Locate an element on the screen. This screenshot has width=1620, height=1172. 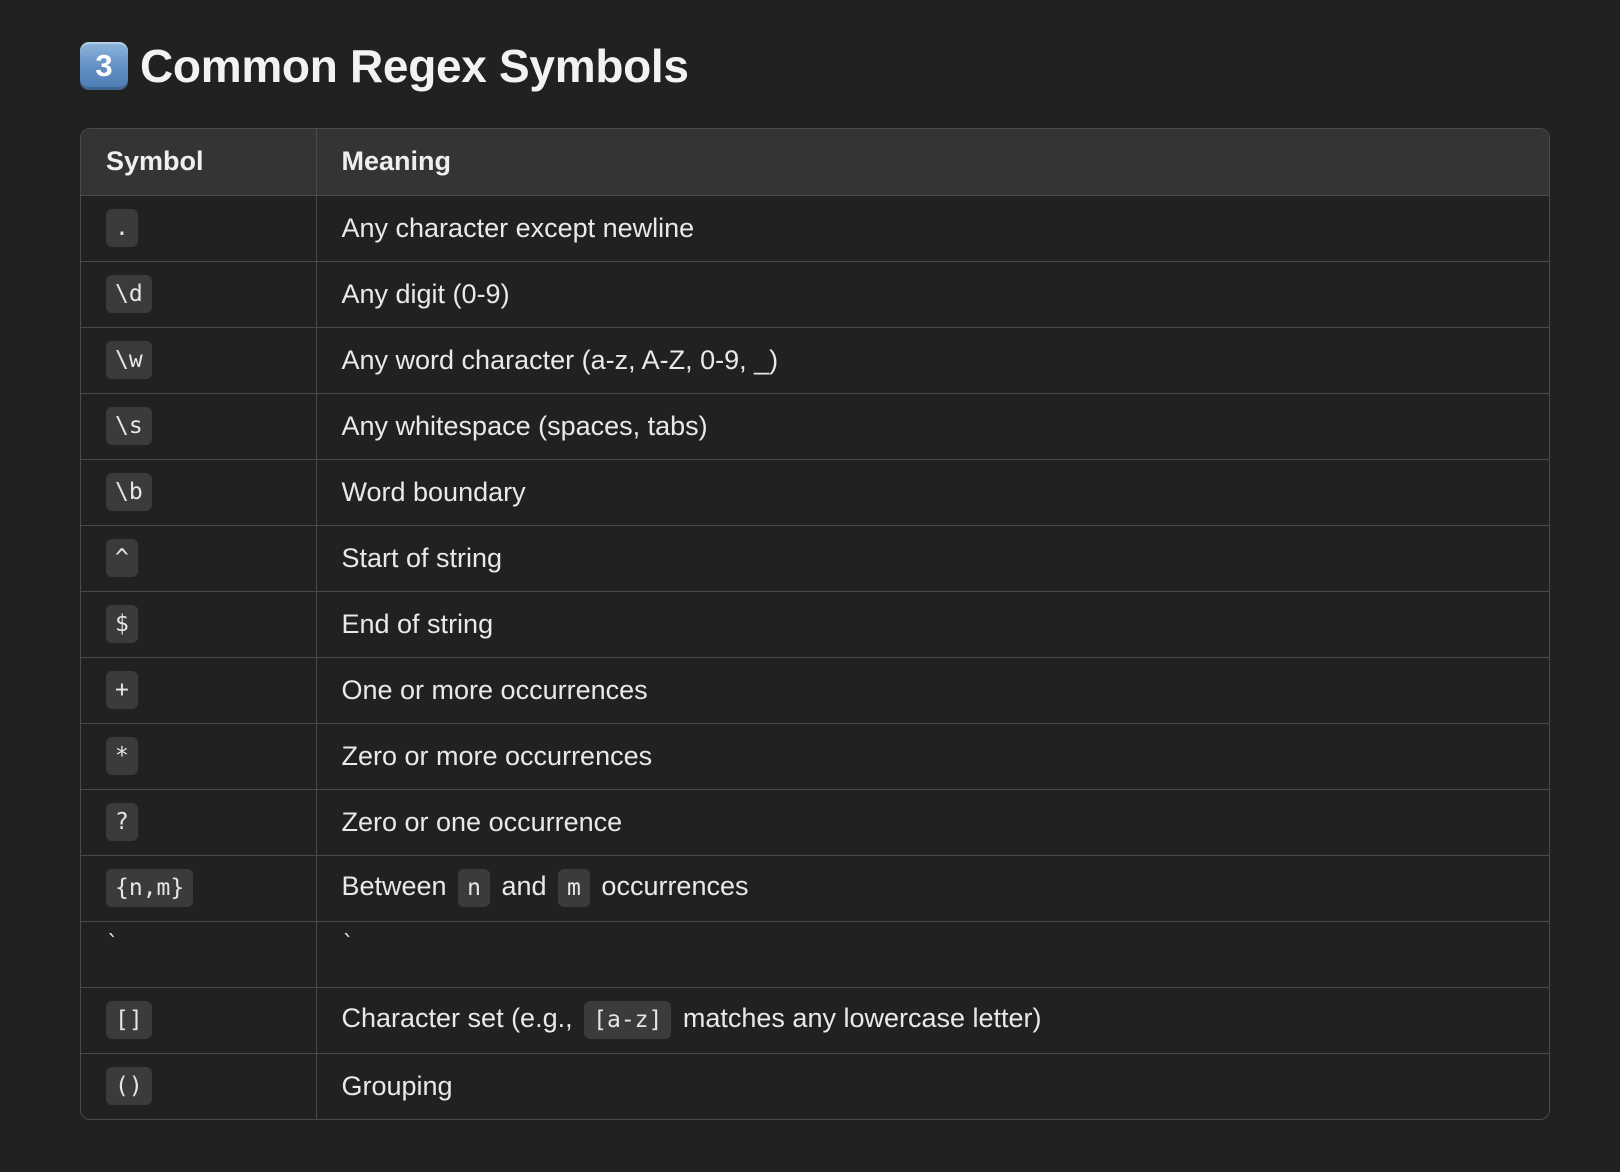
meaning-text: matches any lowercase letter) is located at coordinates (862, 1018).